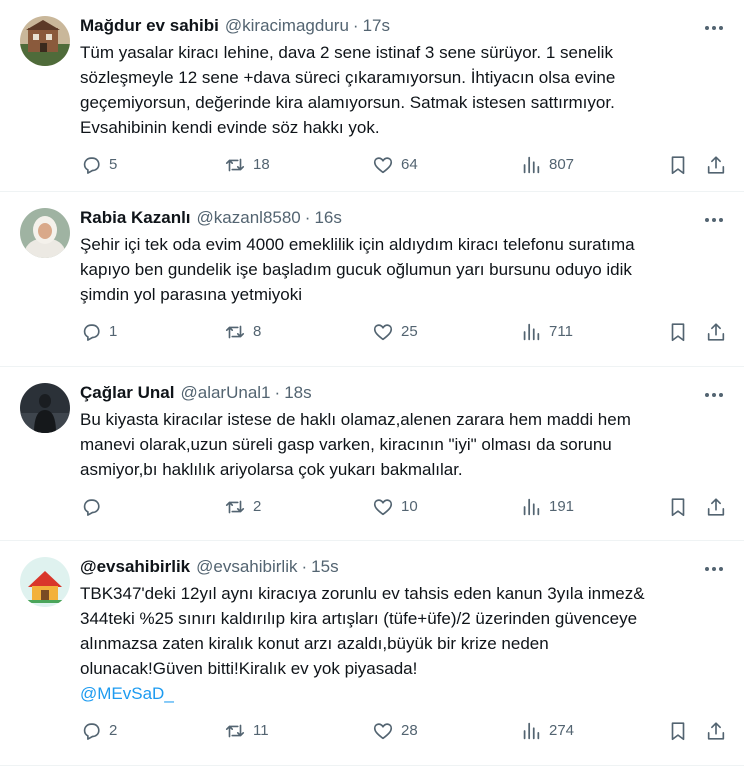 This screenshot has height=780, width=744. I want to click on like-button: 64, so click(395, 165).